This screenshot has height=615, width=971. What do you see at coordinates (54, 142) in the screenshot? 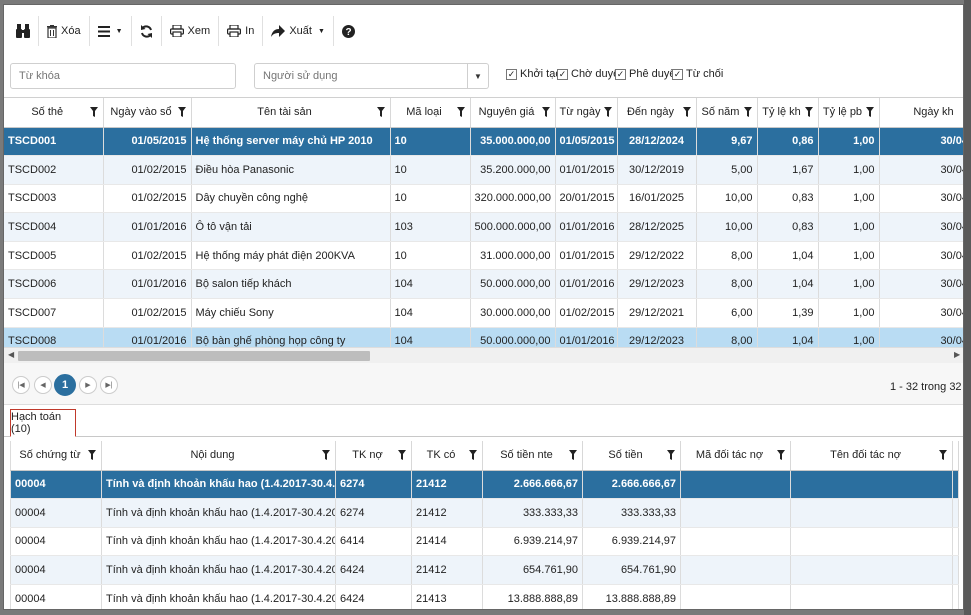
I see `table-cell: TSCD001` at bounding box center [54, 142].